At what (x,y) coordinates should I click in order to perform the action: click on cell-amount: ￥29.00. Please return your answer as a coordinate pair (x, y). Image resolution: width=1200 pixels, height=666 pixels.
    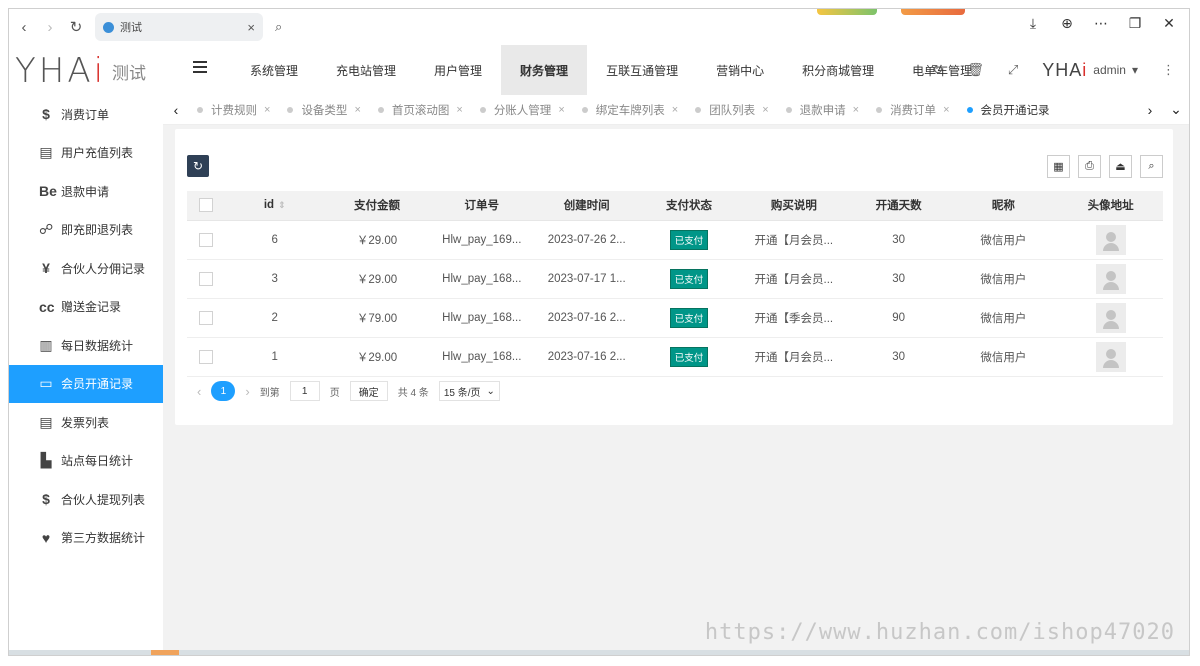
    Looking at the image, I should click on (377, 240).